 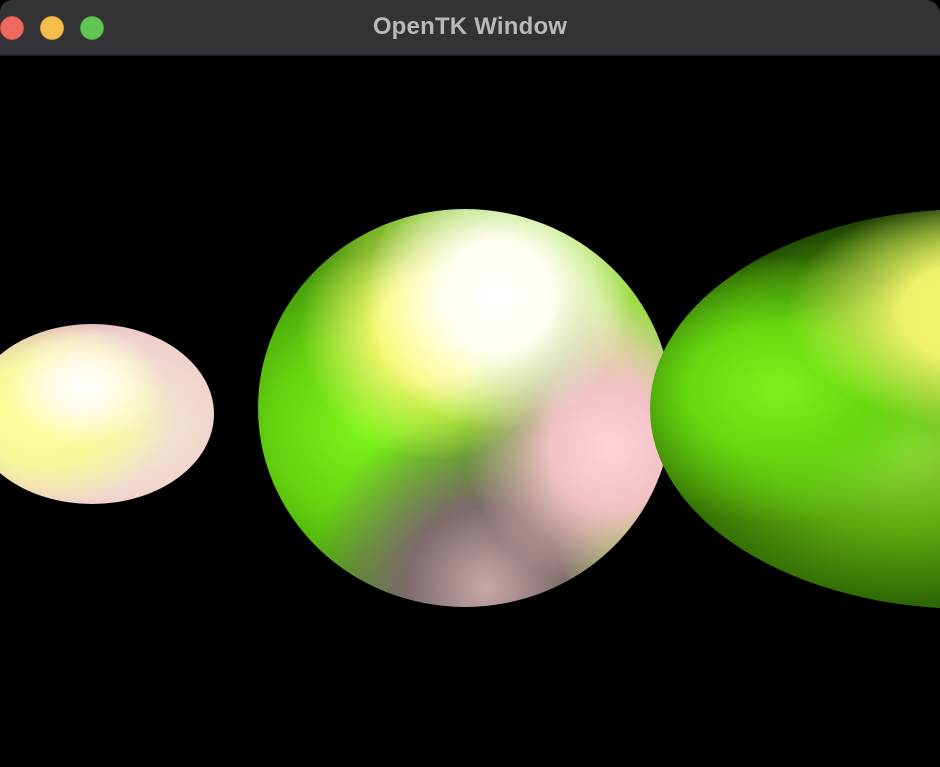 I want to click on window-title: OpenTK Window, so click(x=470, y=26).